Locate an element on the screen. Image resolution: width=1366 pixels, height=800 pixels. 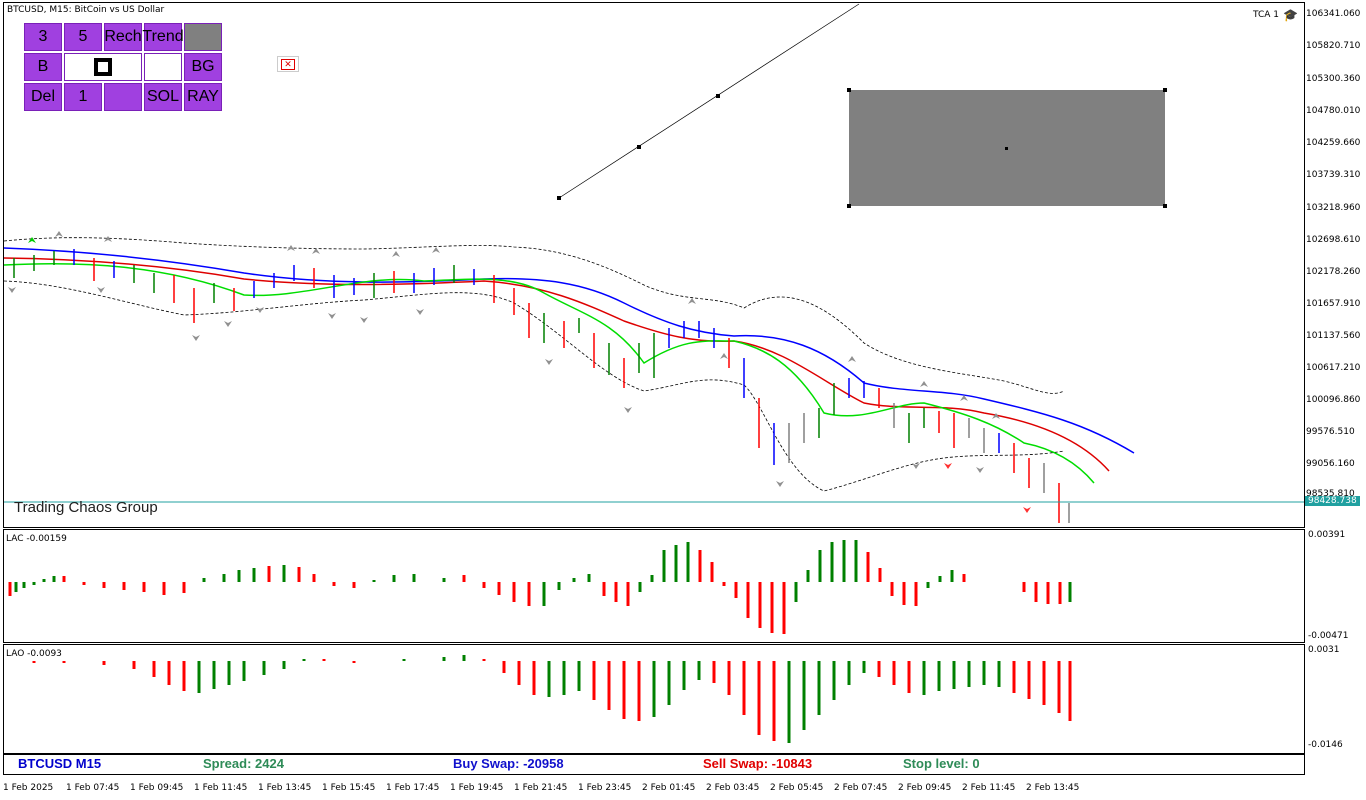
lao-axis-top: 0.0031 is located at coordinates (1324, 650).